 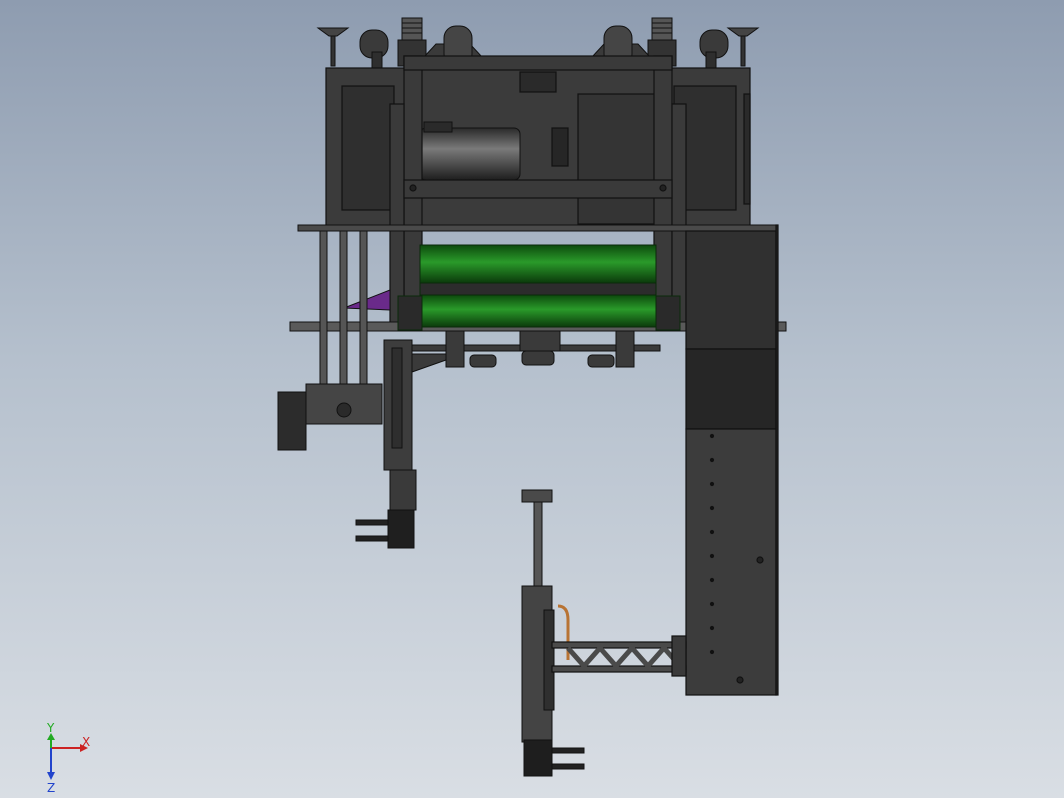 I want to click on z-axis-label: Z, so click(x=51, y=788).